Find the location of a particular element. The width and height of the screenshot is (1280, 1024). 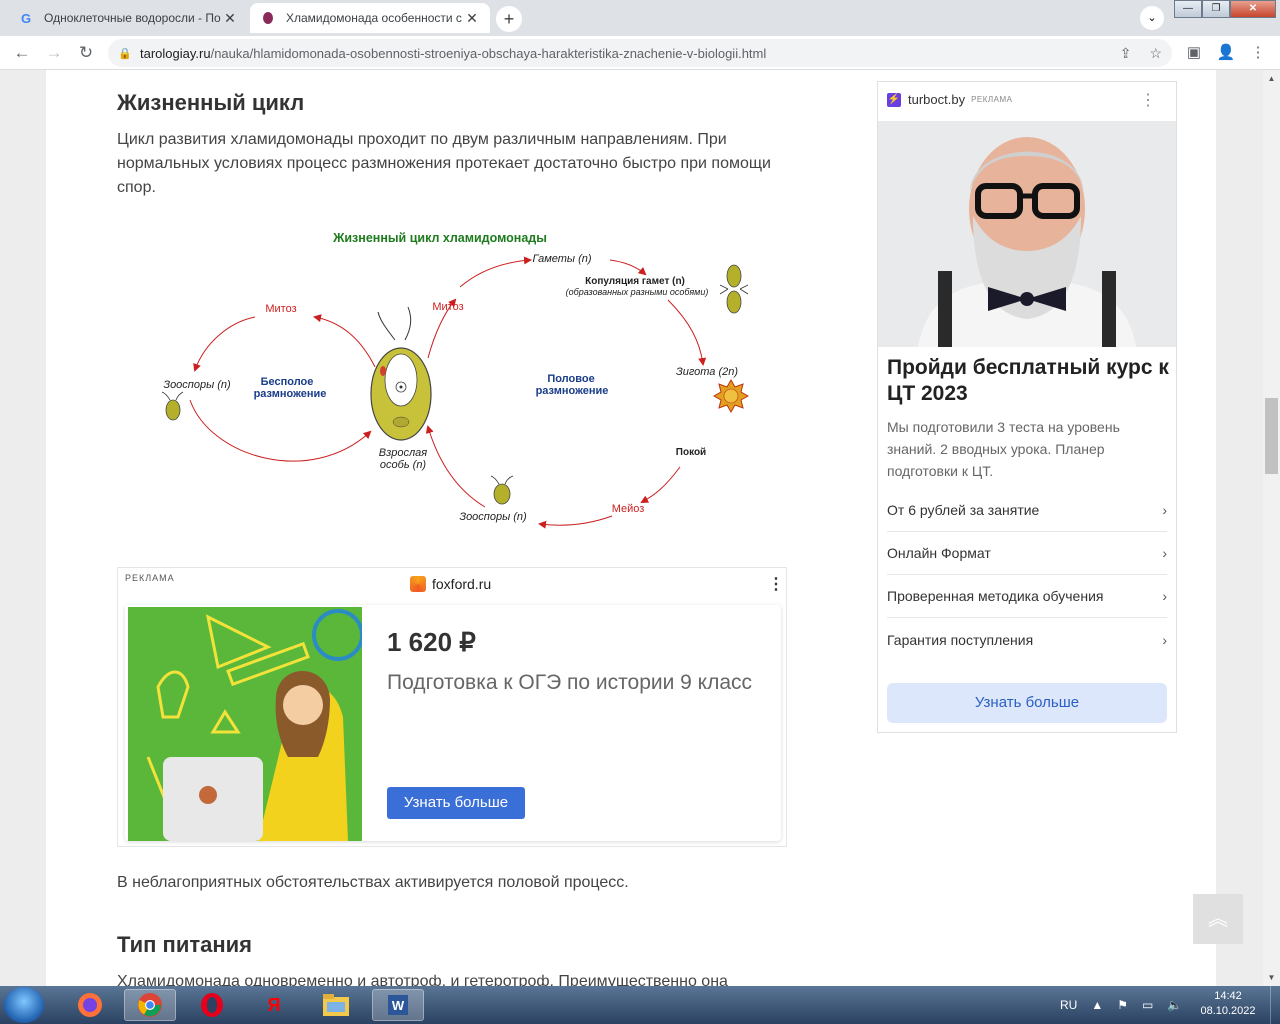

zygote-illustration is located at coordinates (731, 396).